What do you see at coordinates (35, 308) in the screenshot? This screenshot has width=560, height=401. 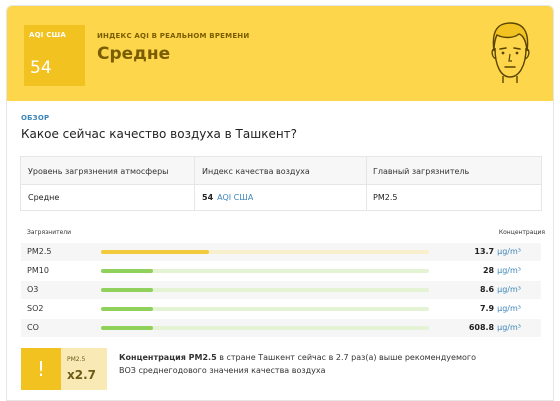 I see `pollutant-name: SO2` at bounding box center [35, 308].